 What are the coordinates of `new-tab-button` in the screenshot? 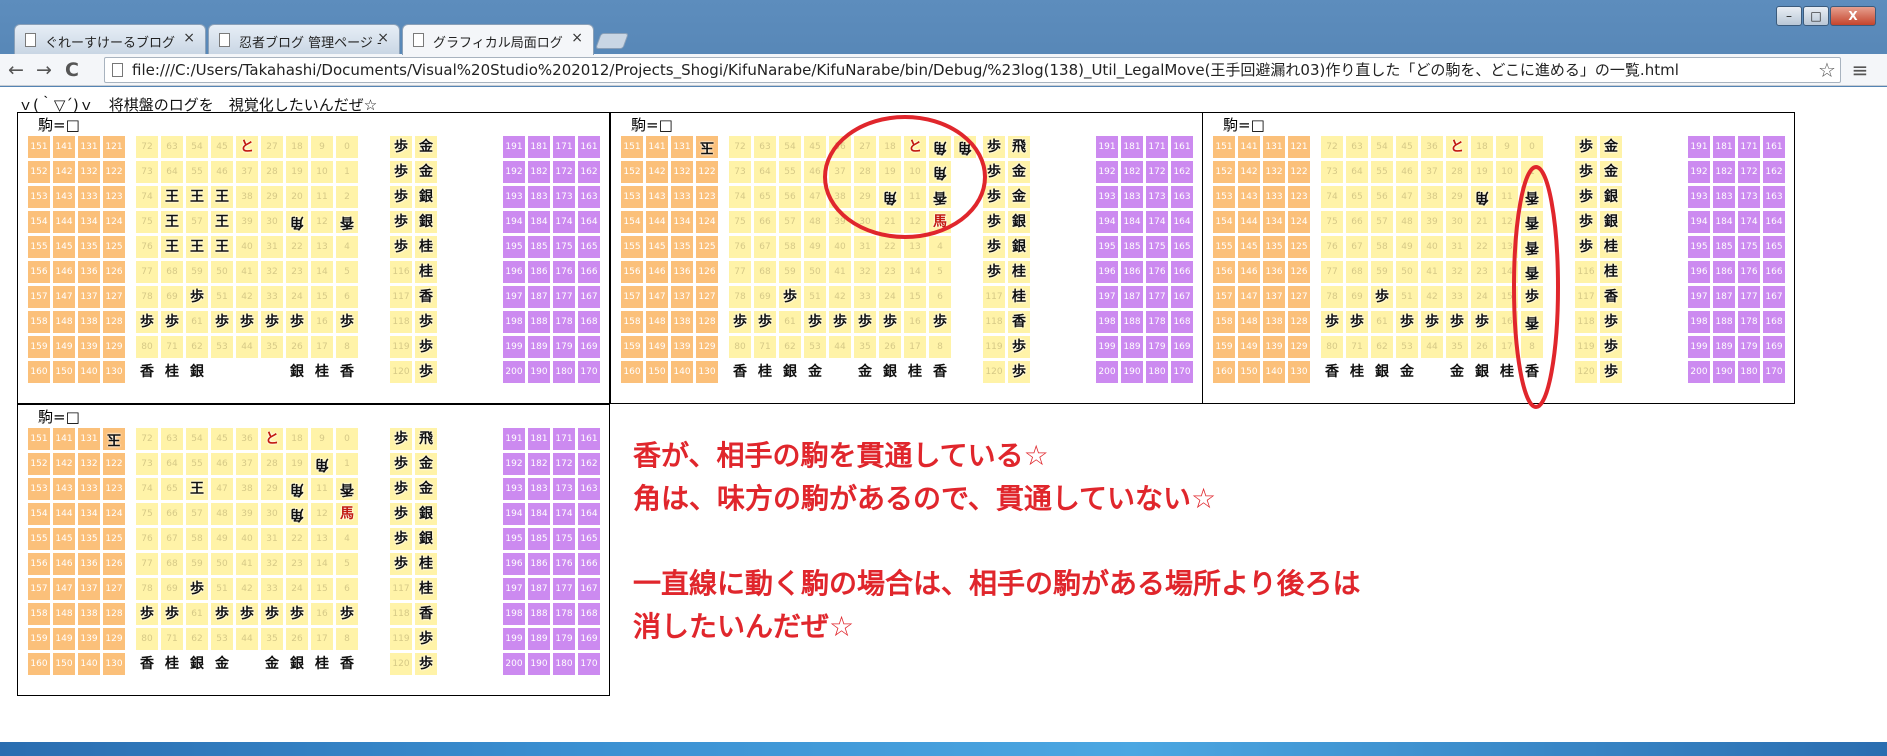 It's located at (612, 41).